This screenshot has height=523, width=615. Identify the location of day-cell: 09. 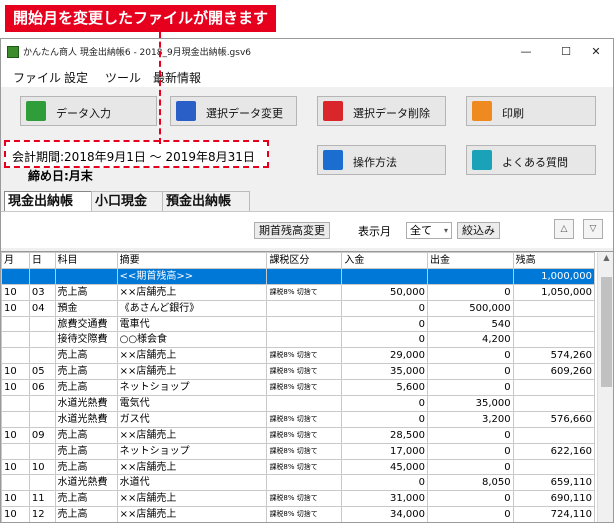
(42, 435).